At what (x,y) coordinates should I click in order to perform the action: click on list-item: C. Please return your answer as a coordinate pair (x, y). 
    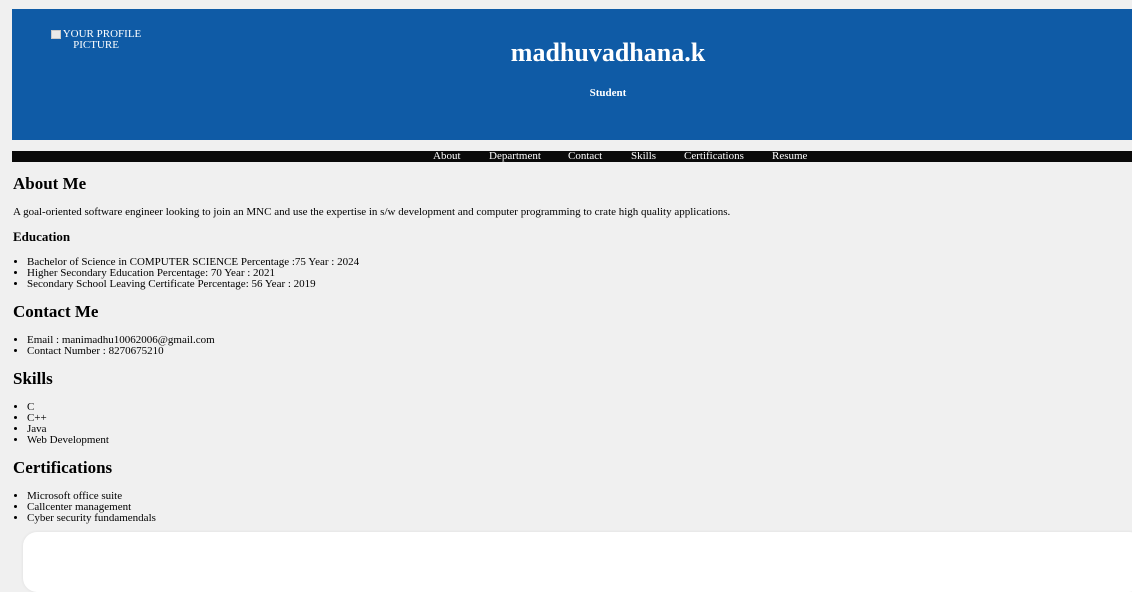
    Looking at the image, I should click on (570, 407).